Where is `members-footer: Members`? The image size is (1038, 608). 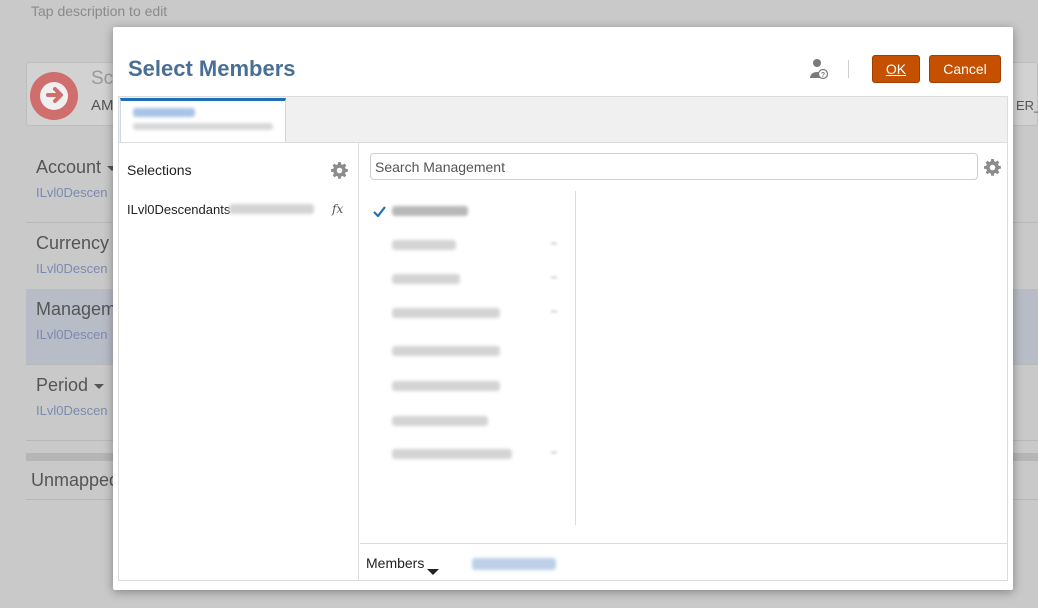
members-footer: Members is located at coordinates (683, 561).